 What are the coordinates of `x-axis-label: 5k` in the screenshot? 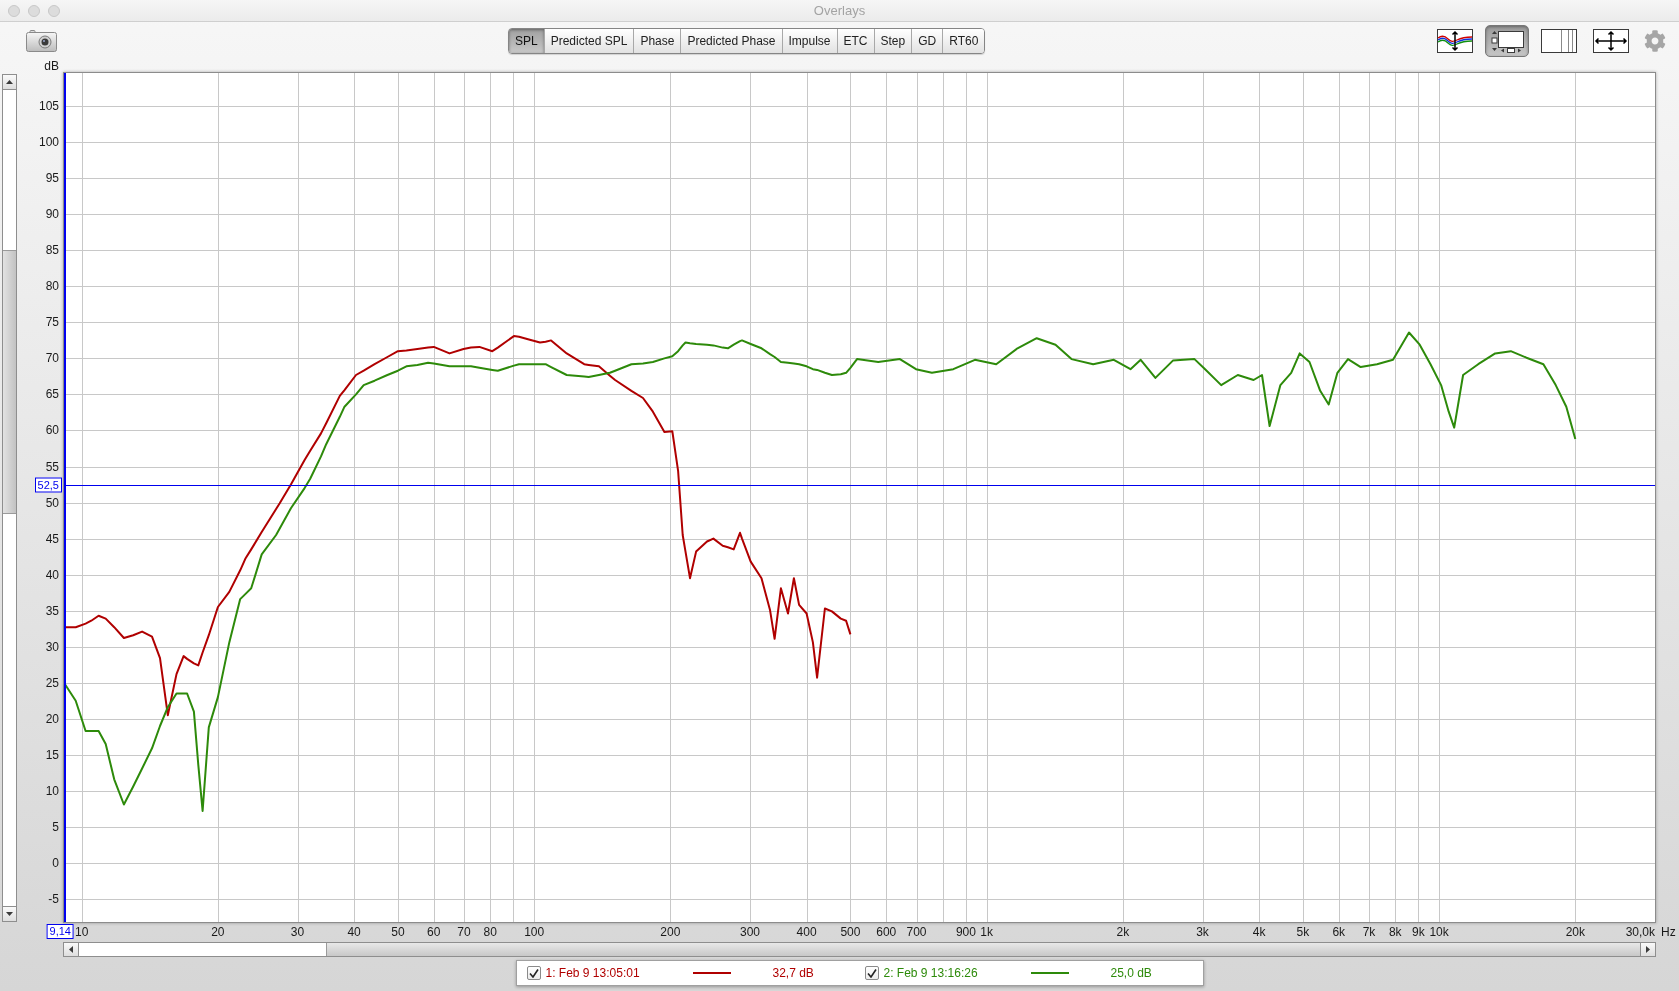 It's located at (1303, 932).